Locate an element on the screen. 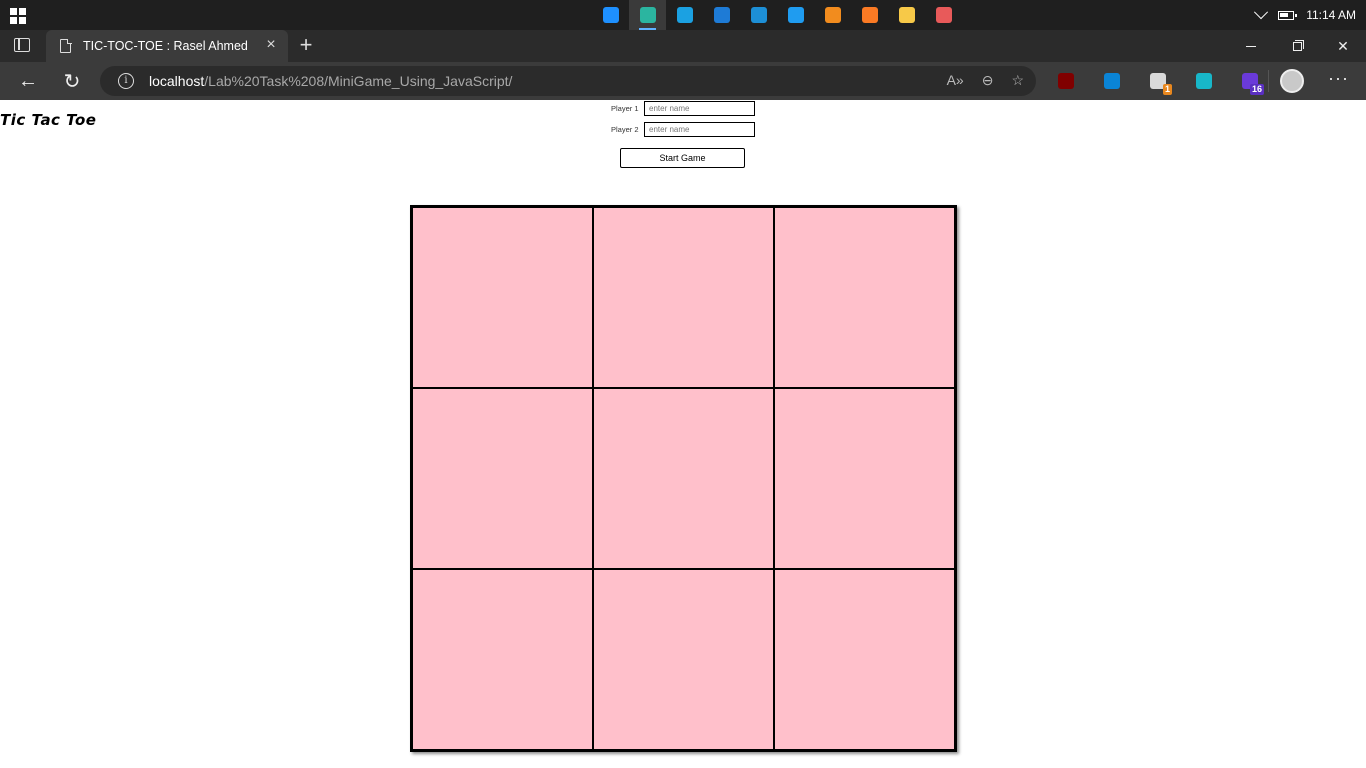  close-tab-icon: × is located at coordinates (271, 45).